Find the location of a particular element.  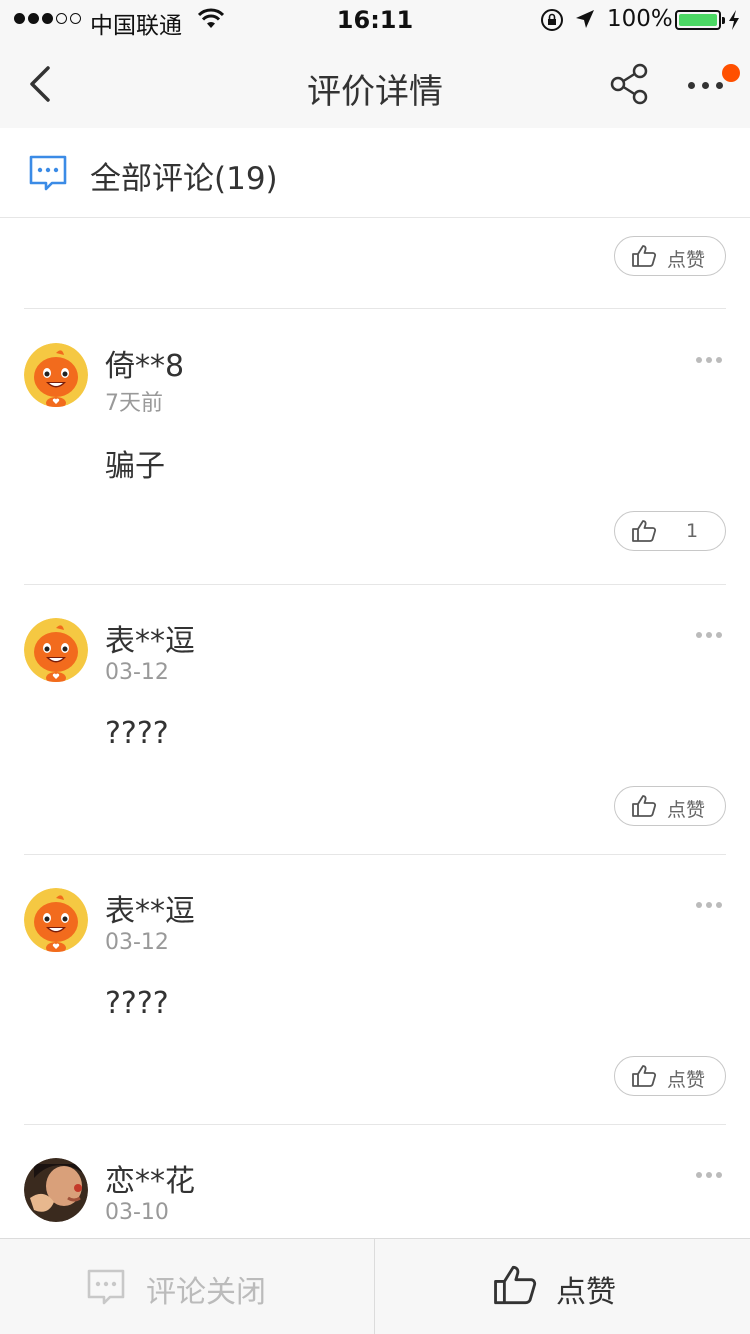

more-menu-button is located at coordinates (712, 84).